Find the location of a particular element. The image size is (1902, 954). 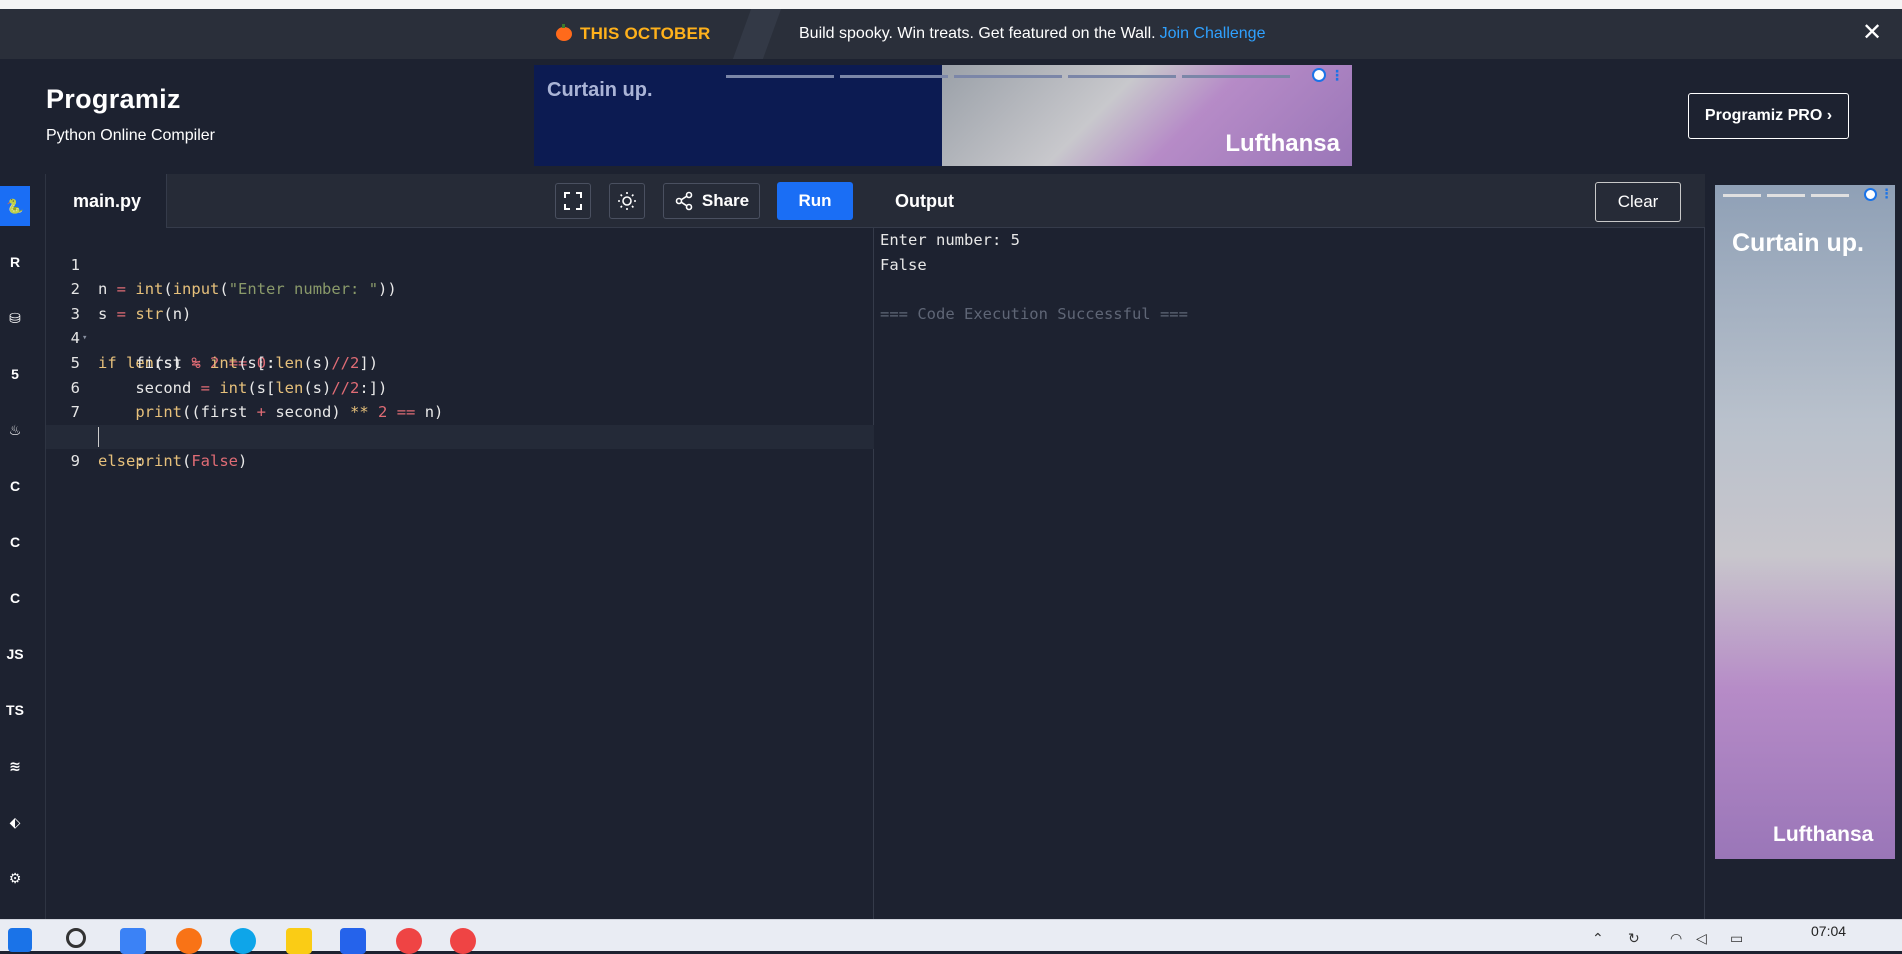

wifi-icon: ◠ is located at coordinates (1676, 938).